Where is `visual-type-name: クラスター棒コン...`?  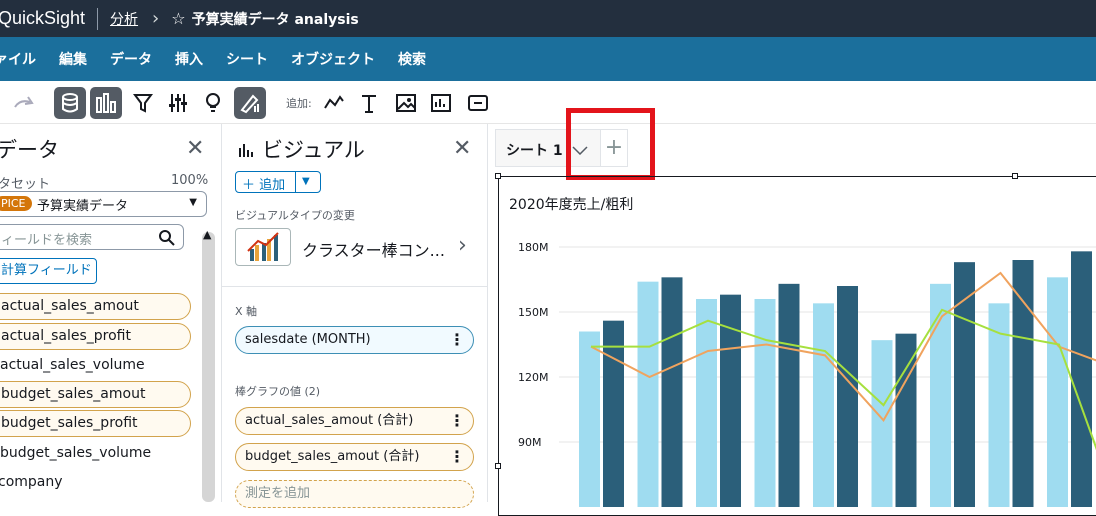 visual-type-name: クラスター棒コン... is located at coordinates (373, 249).